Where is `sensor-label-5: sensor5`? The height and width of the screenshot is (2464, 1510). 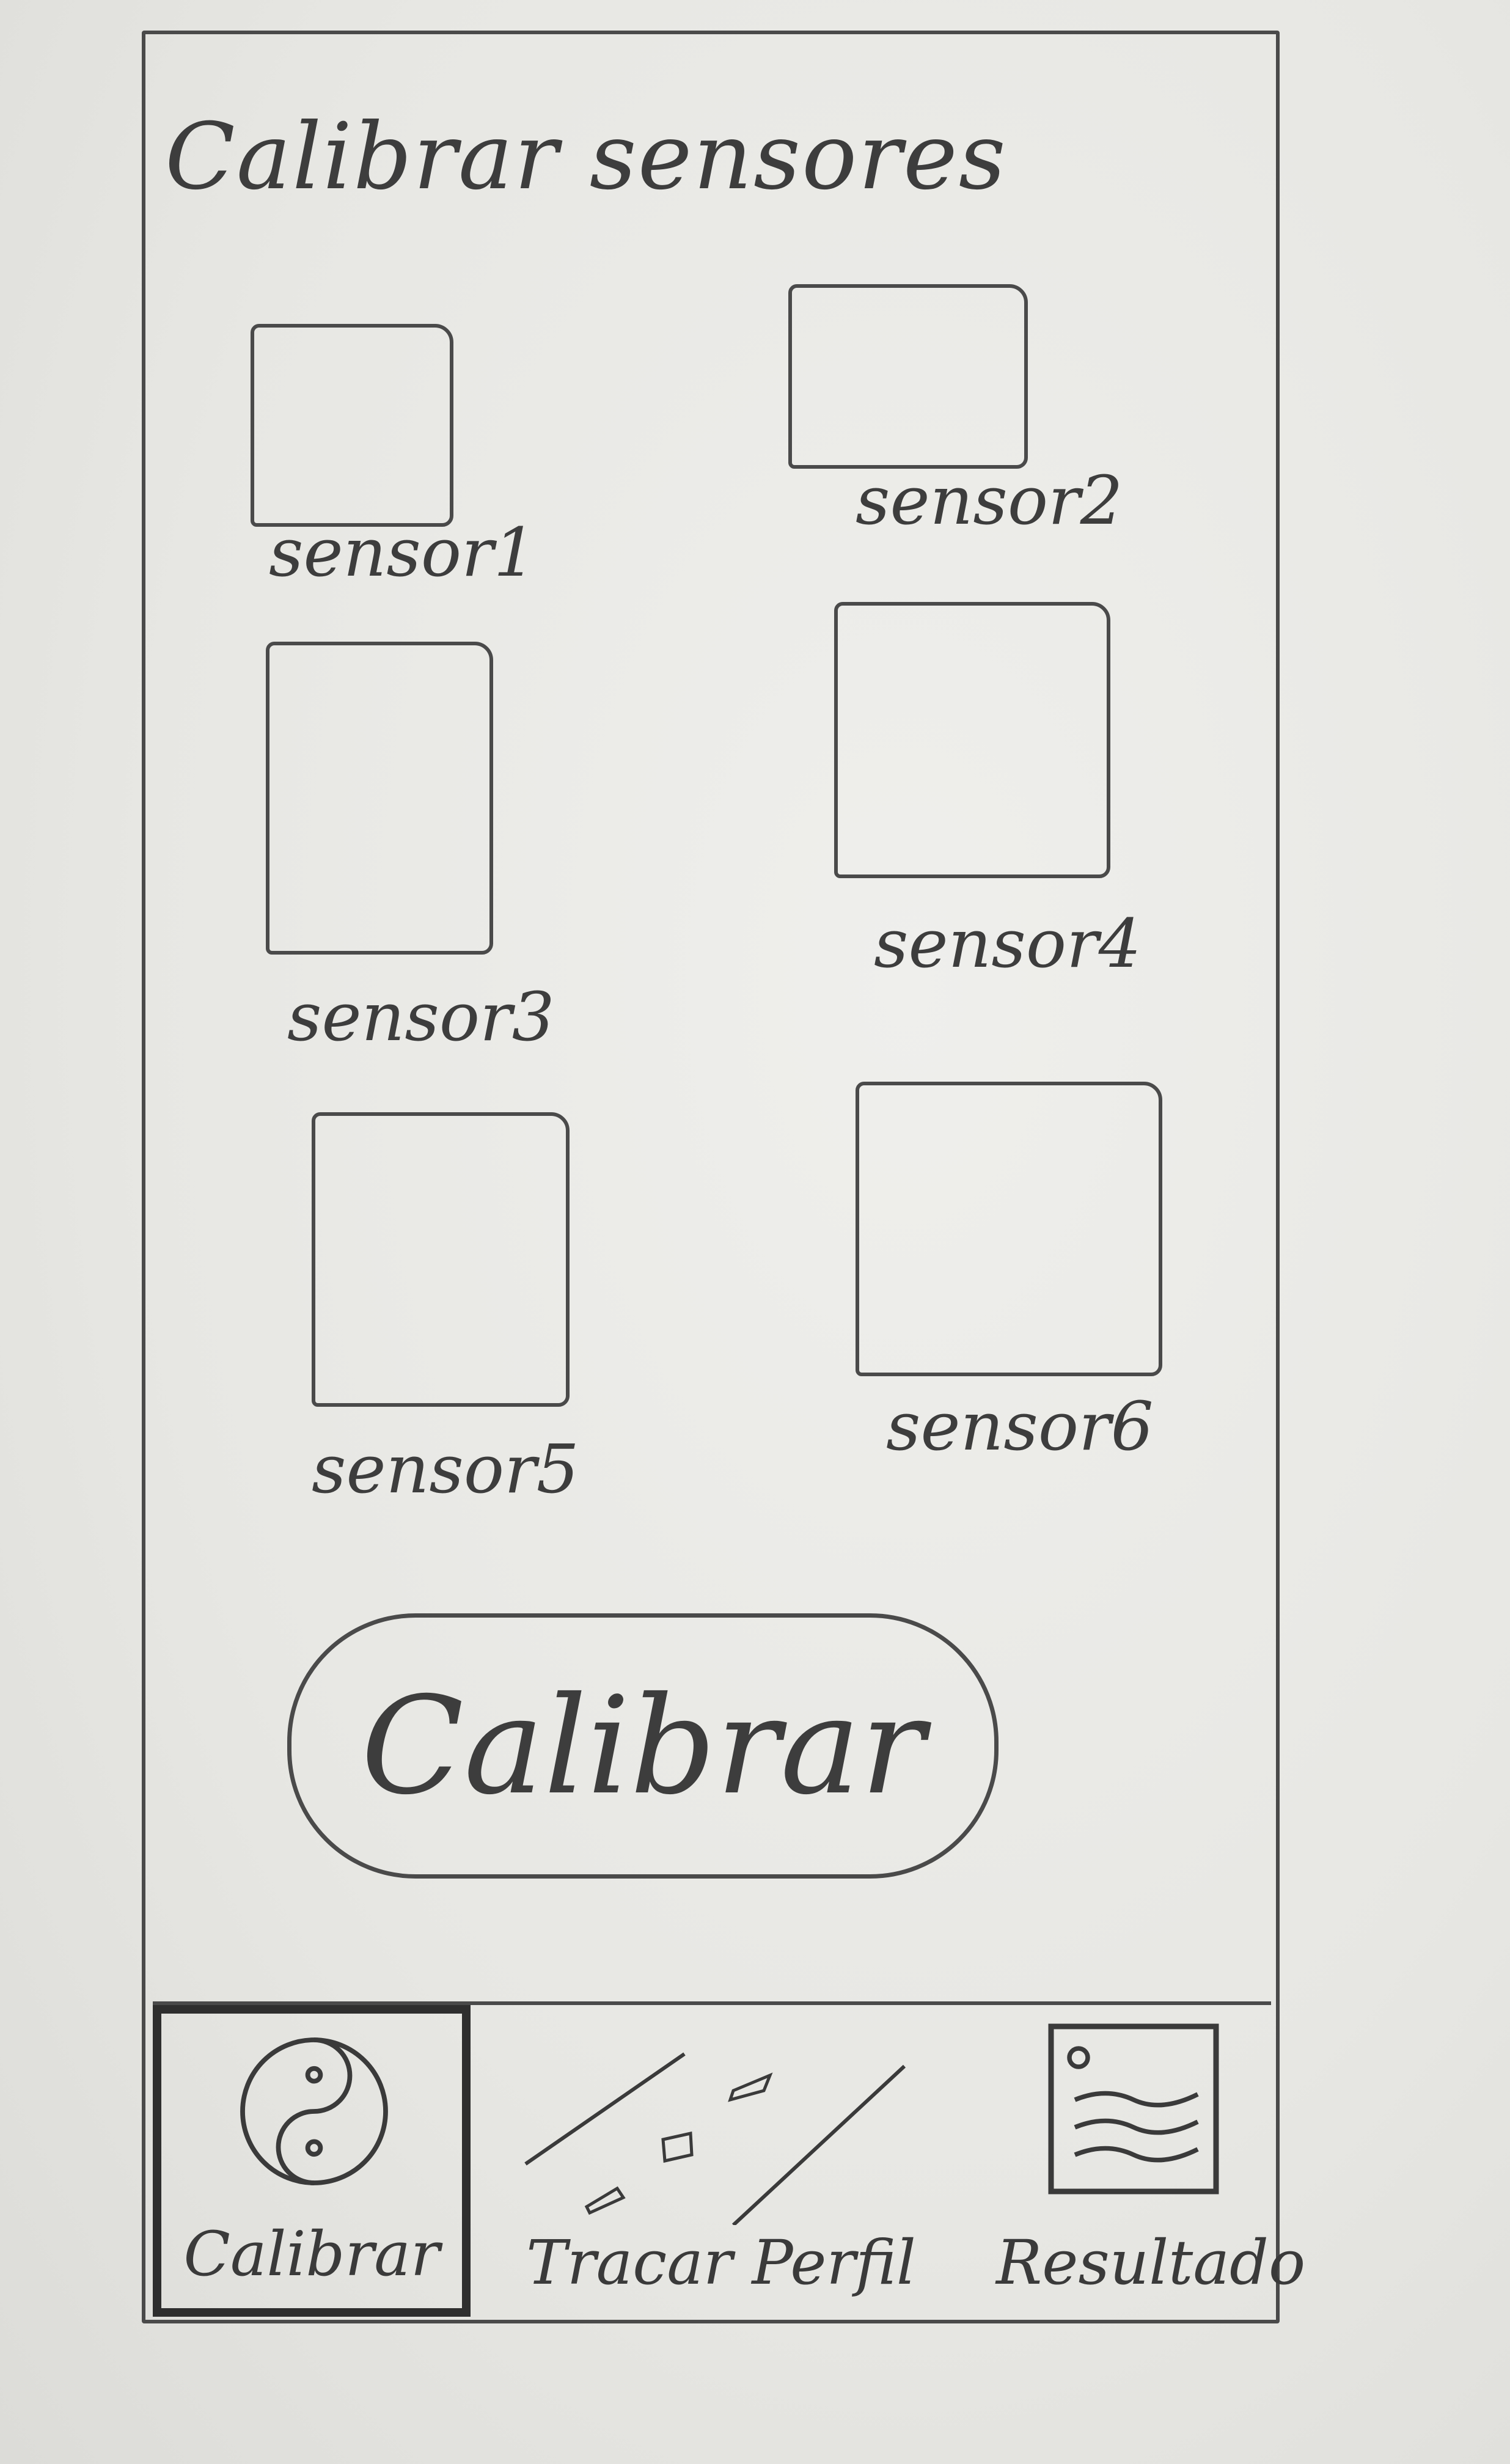 sensor-label-5: sensor5 is located at coordinates (445, 1469).